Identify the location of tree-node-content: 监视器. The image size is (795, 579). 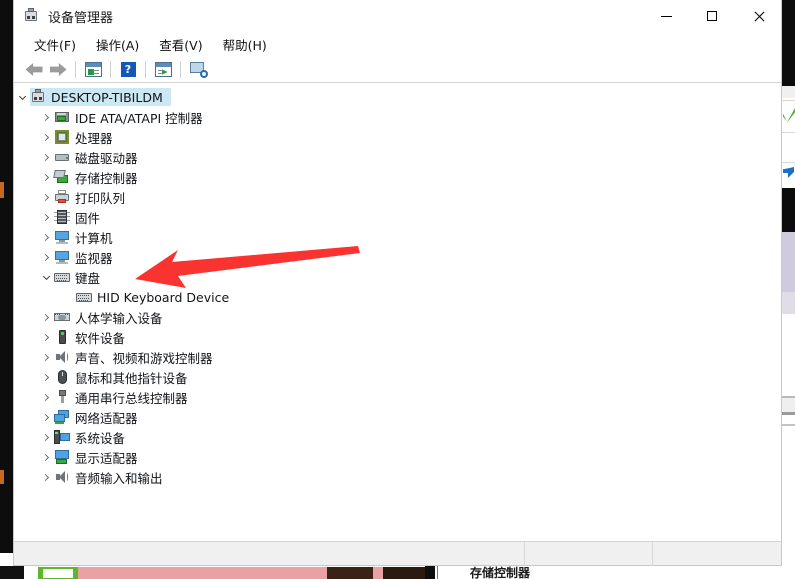
(87, 257).